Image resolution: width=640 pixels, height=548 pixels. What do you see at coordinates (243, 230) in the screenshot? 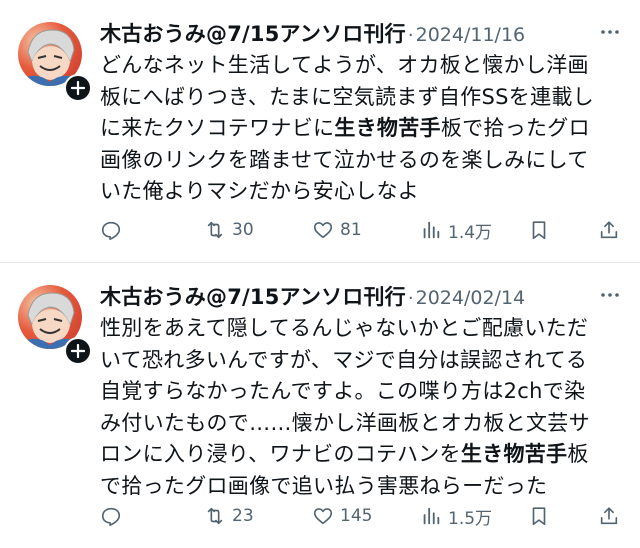
I see `retweet-count: 30` at bounding box center [243, 230].